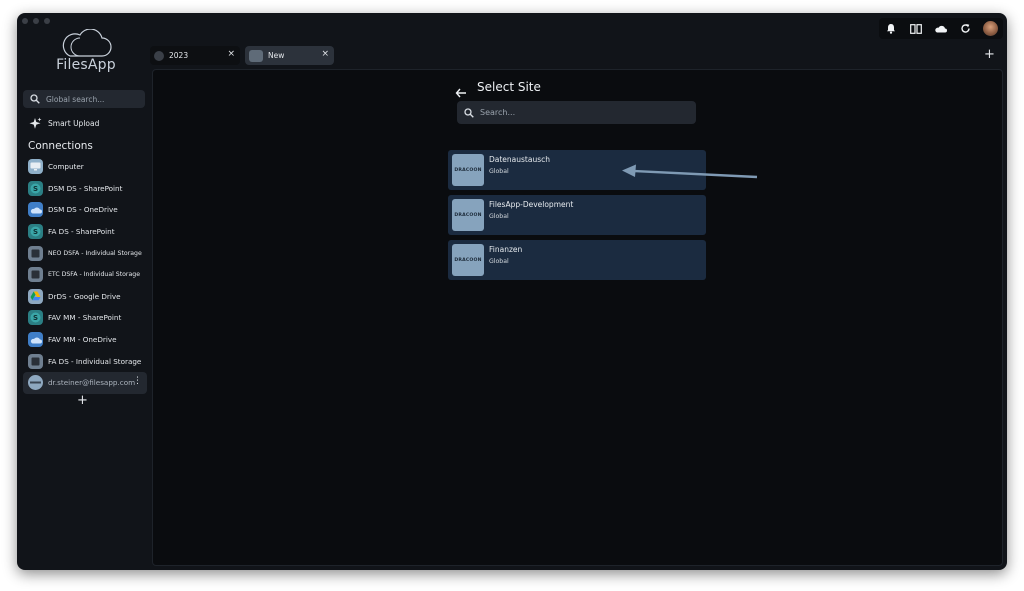  I want to click on more-options-icon: ⋮, so click(137, 381).